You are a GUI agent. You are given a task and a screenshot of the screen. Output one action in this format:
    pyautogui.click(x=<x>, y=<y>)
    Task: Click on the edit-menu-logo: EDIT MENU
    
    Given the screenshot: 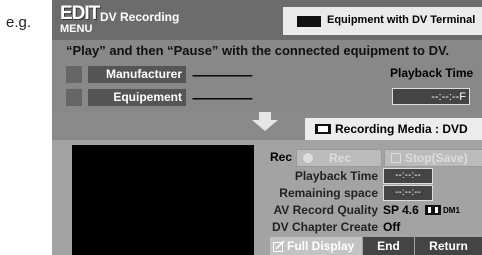 What is the action you would take?
    pyautogui.click(x=80, y=19)
    